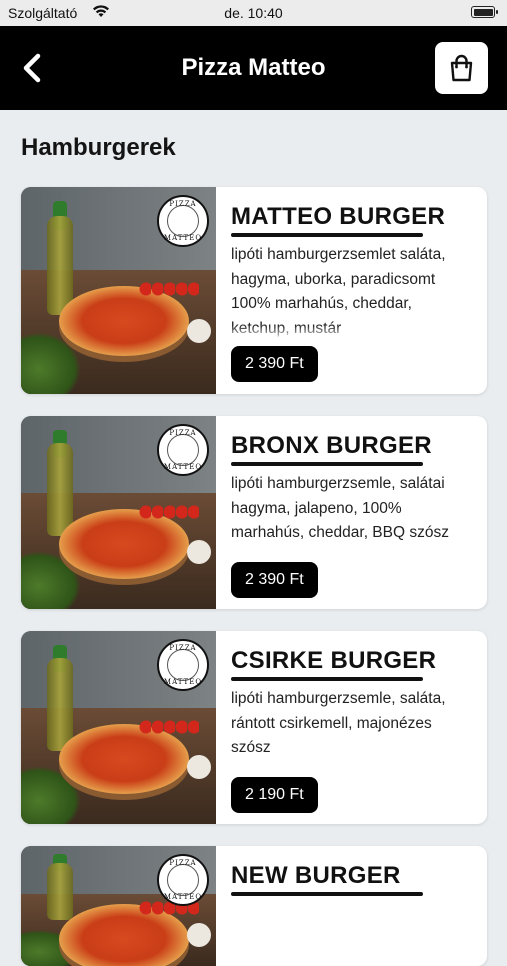 The image size is (507, 966). I want to click on product-name: CSIRKE BURGER, so click(334, 660).